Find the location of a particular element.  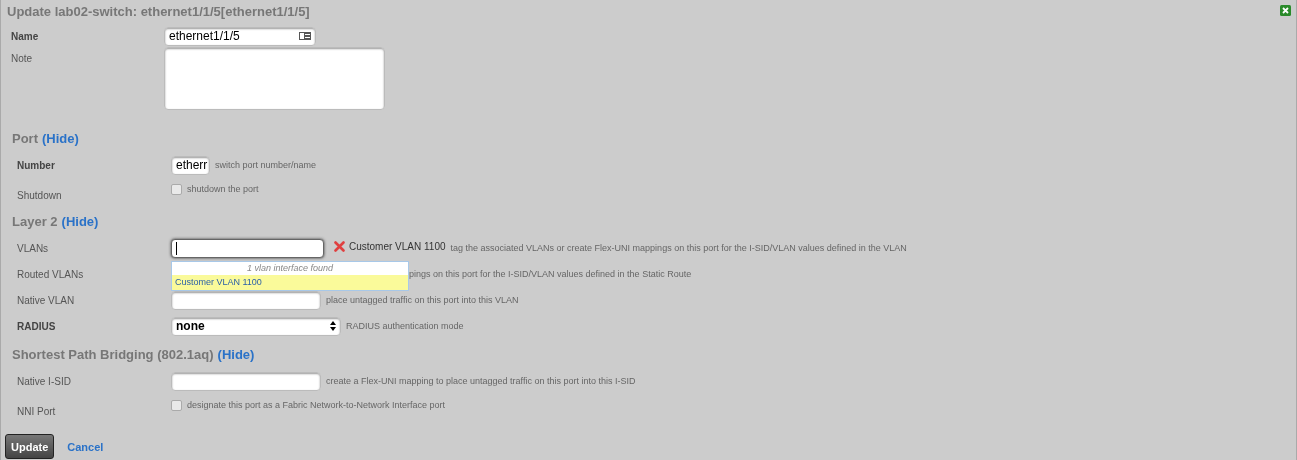

field-label: VLANs is located at coordinates (33, 248).